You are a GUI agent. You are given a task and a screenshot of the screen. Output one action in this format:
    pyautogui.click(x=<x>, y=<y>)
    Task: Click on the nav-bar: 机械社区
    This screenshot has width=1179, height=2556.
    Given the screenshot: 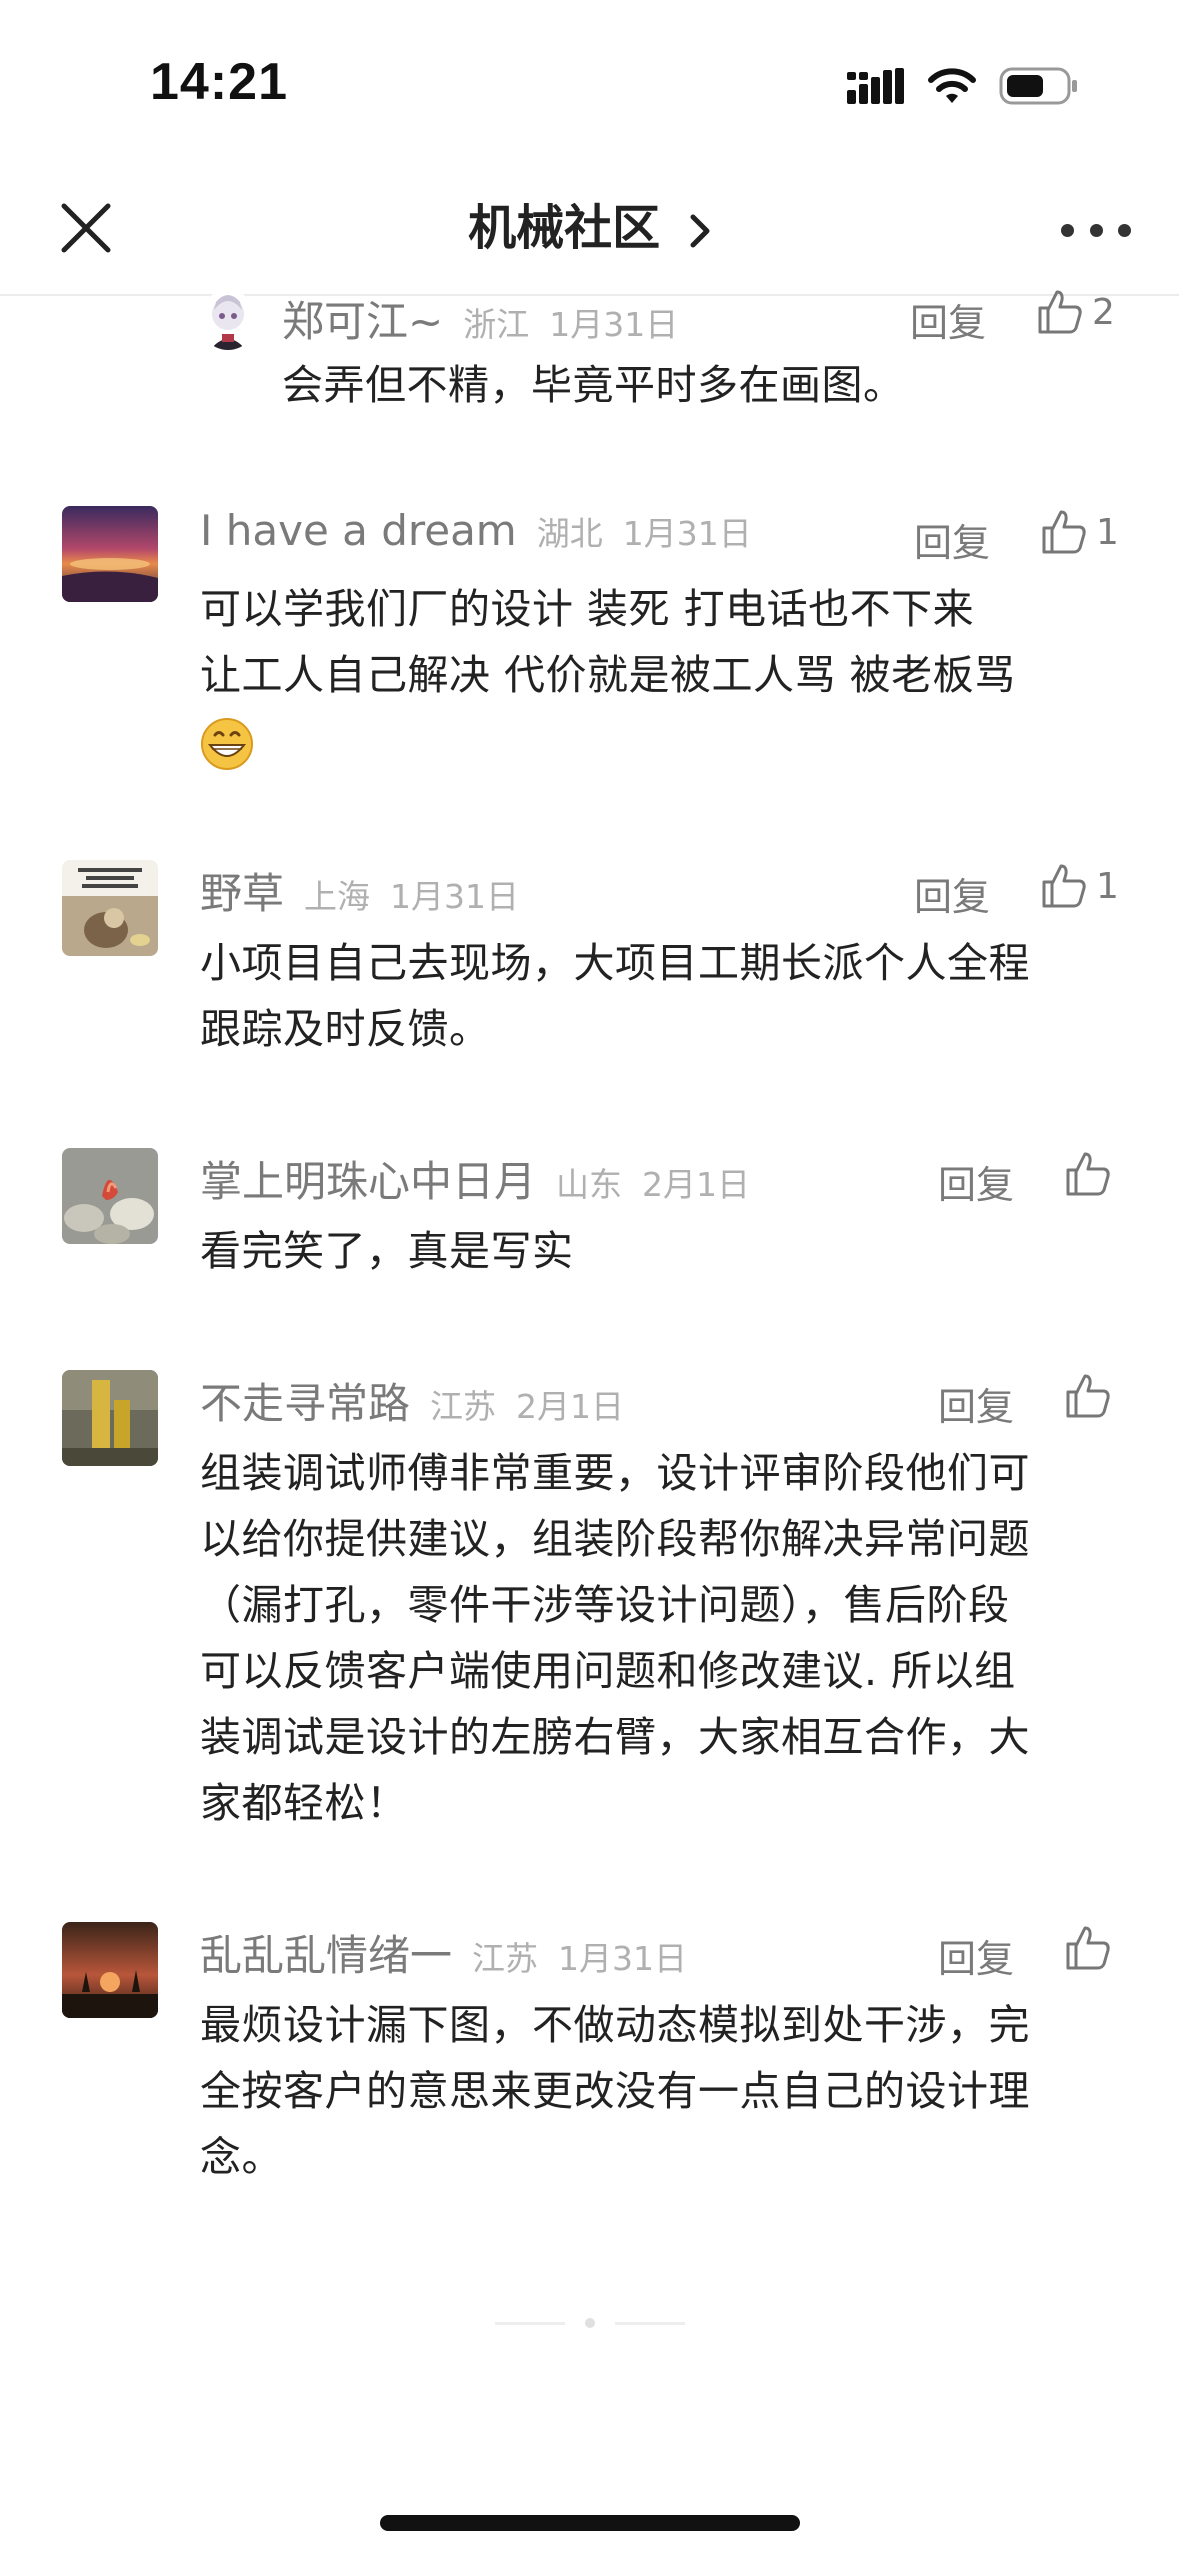 What is the action you would take?
    pyautogui.click(x=589, y=233)
    